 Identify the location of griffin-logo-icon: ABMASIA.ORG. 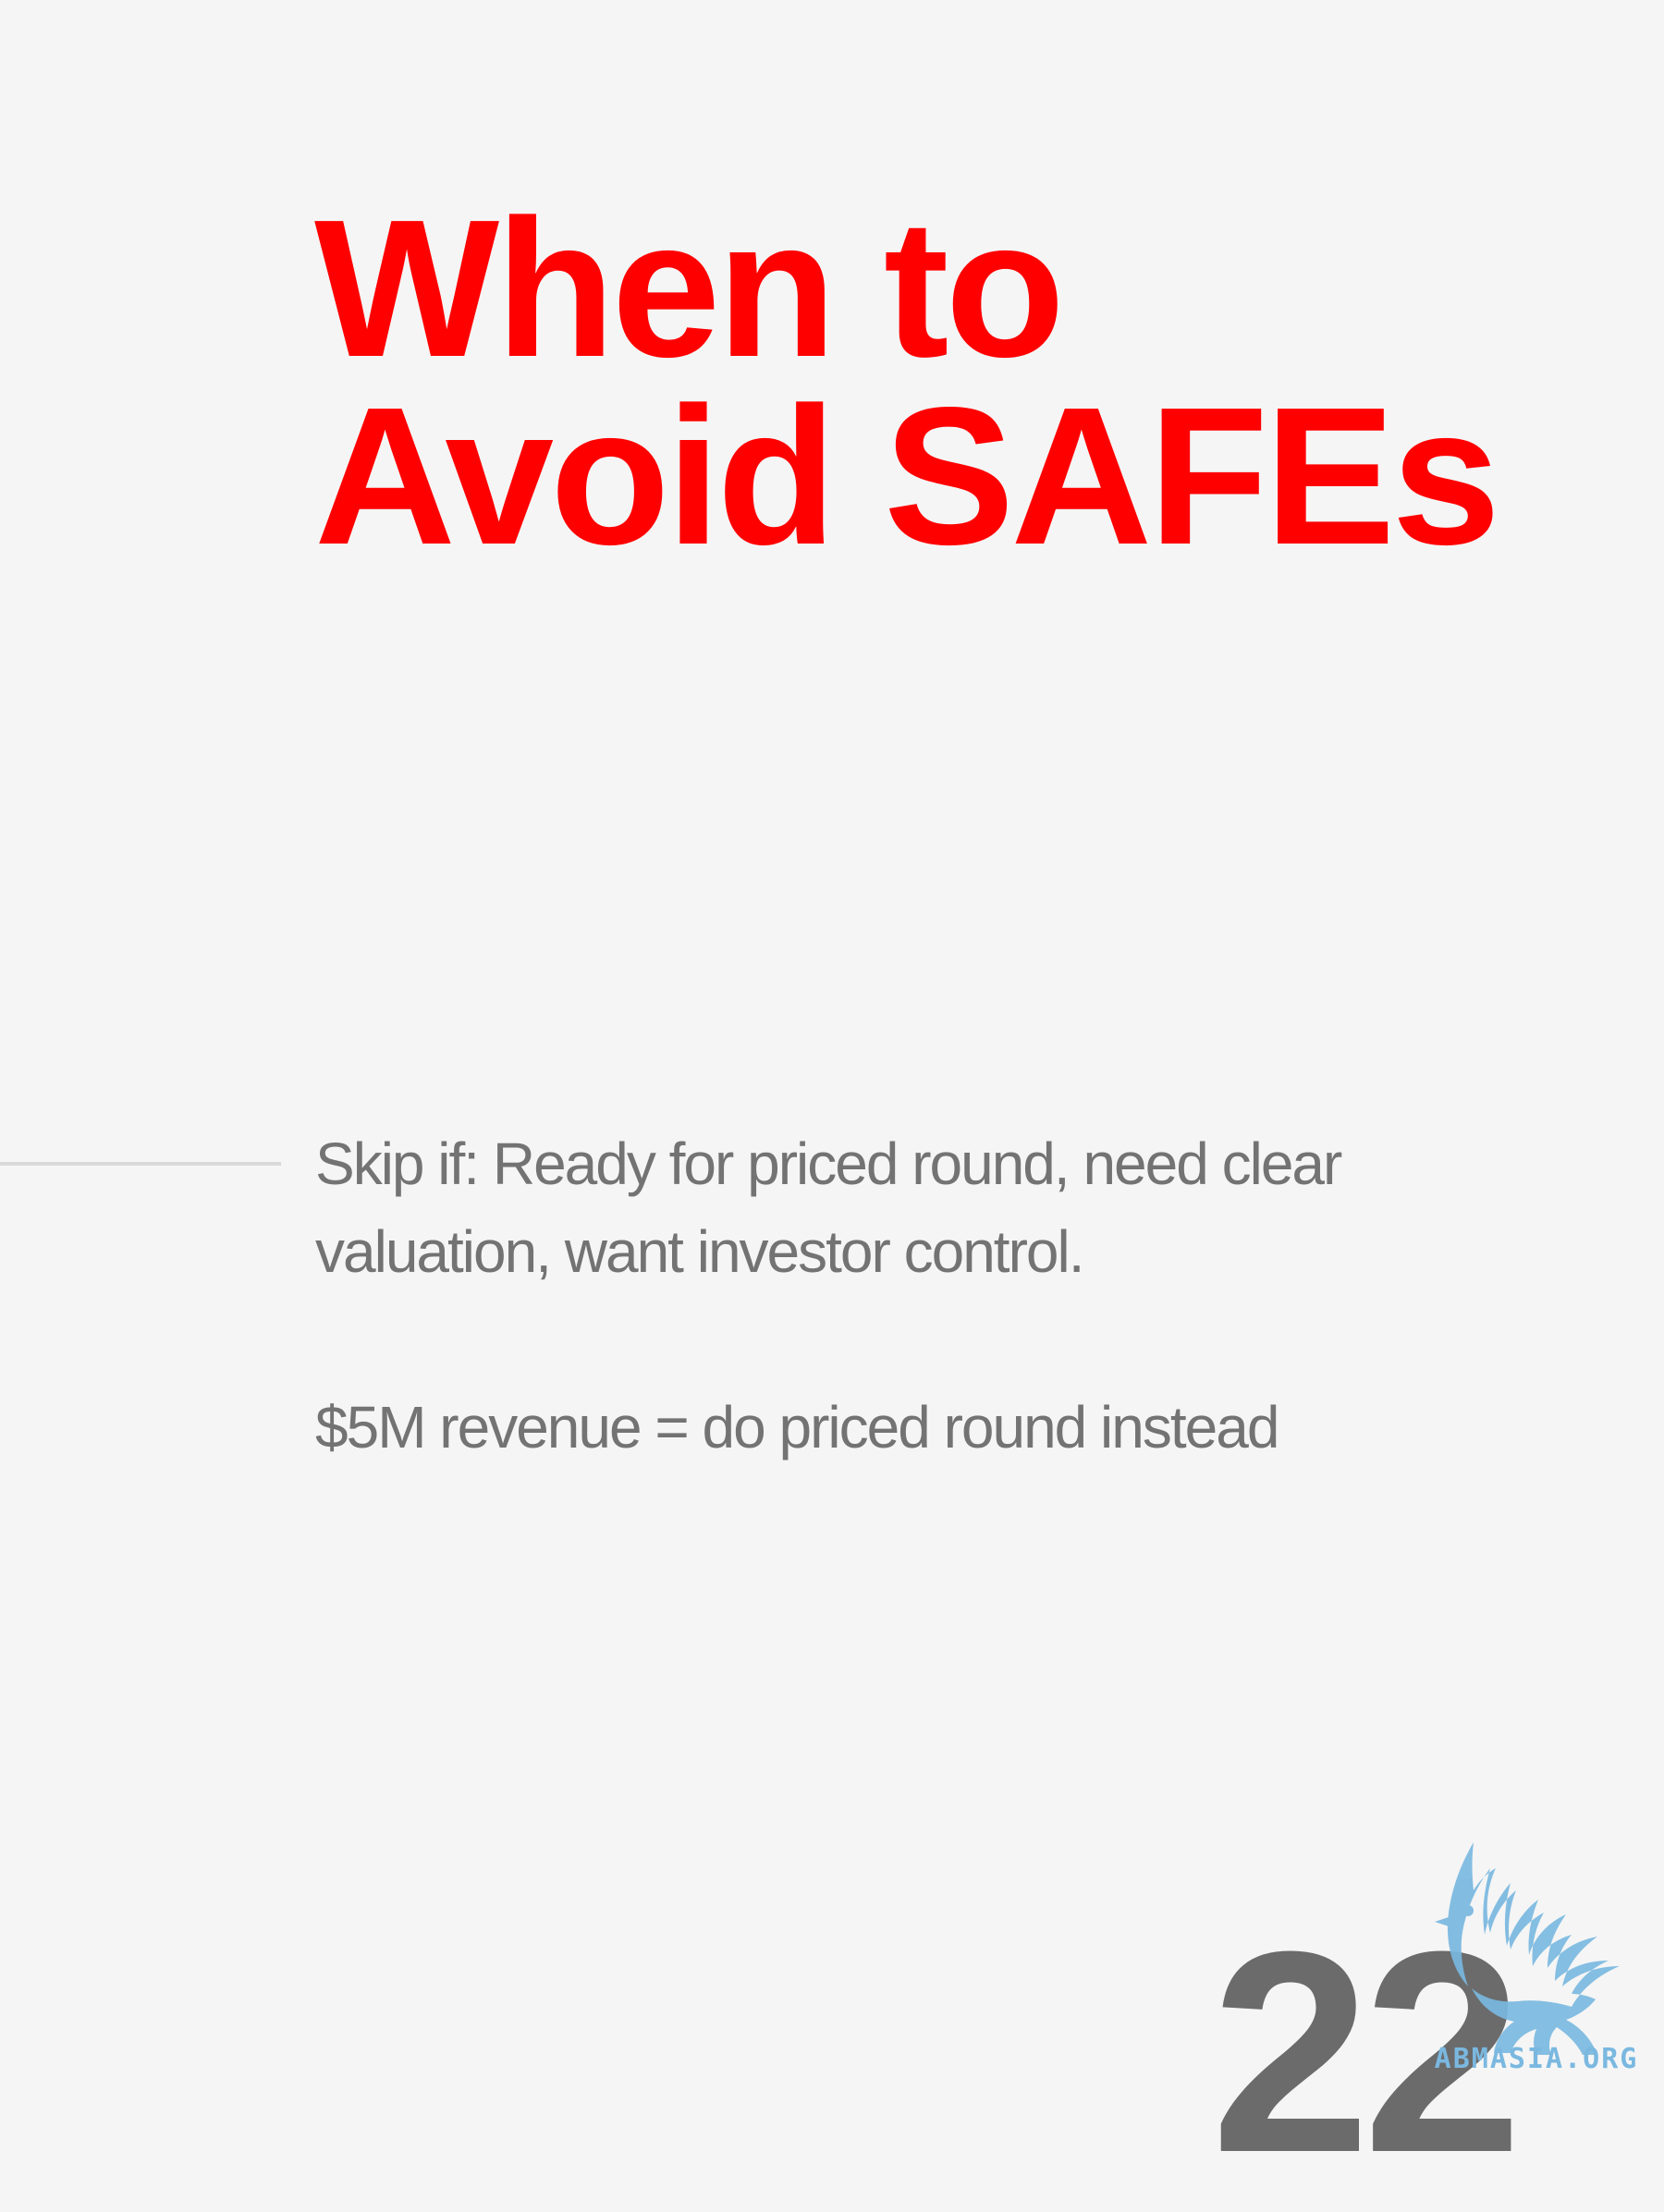
(1537, 1958).